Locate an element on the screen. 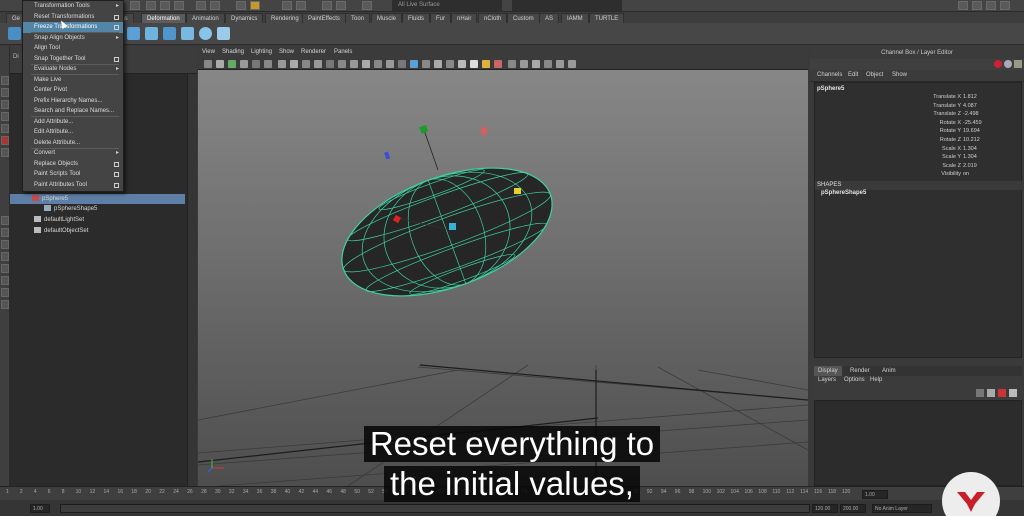 The width and height of the screenshot is (1024, 516). channel-attribute-row: Rotate Z 10.212 is located at coordinates (956, 141).